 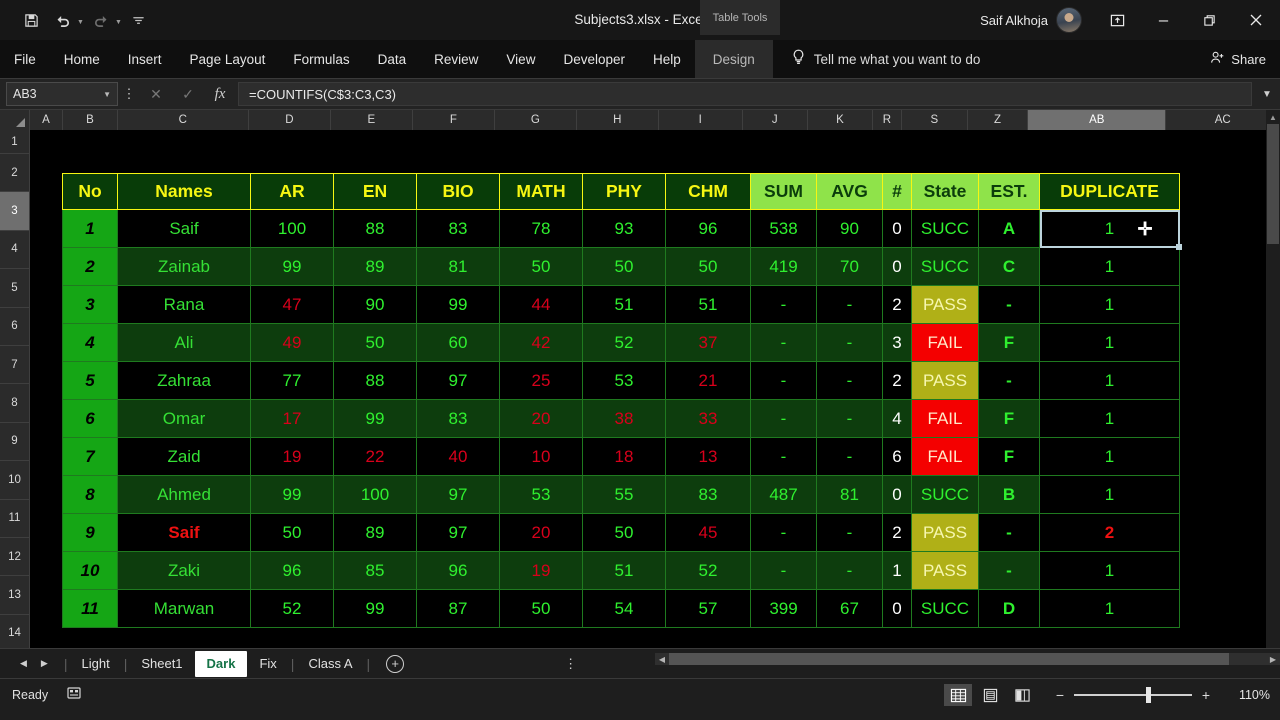 I want to click on cell-avg: 70, so click(x=849, y=266).